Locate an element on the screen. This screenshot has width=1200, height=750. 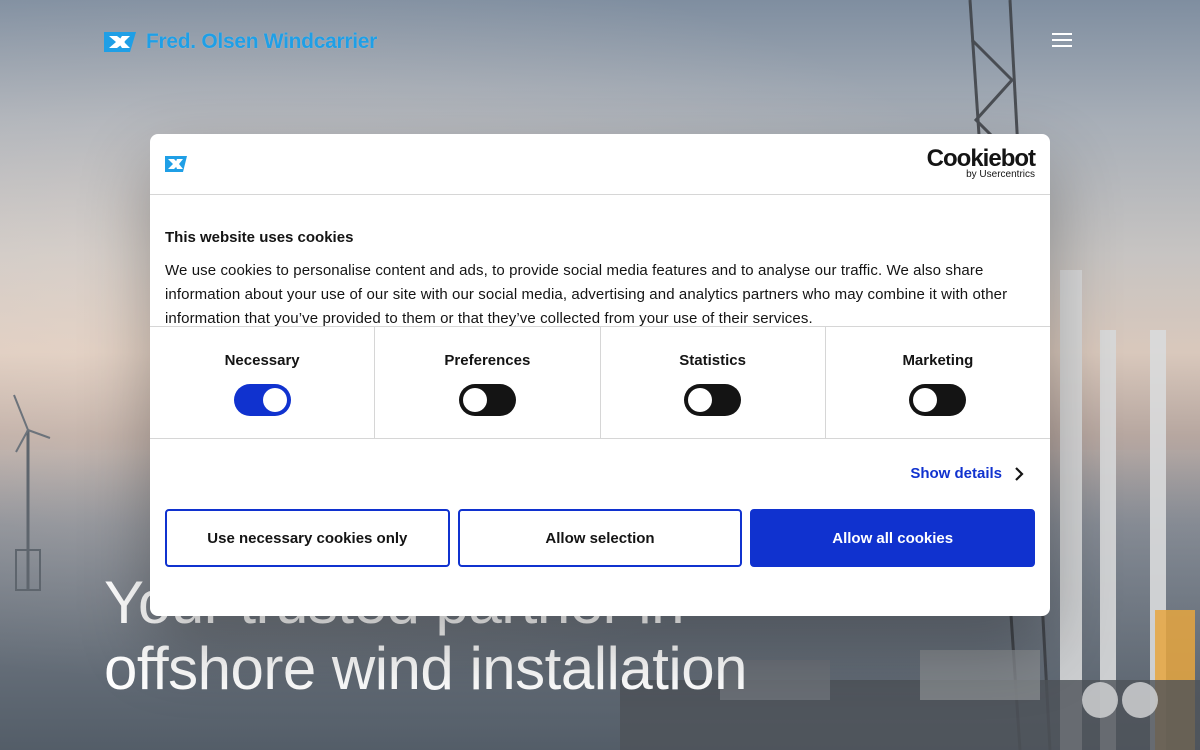
category-necessary: Necessary is located at coordinates (263, 382).